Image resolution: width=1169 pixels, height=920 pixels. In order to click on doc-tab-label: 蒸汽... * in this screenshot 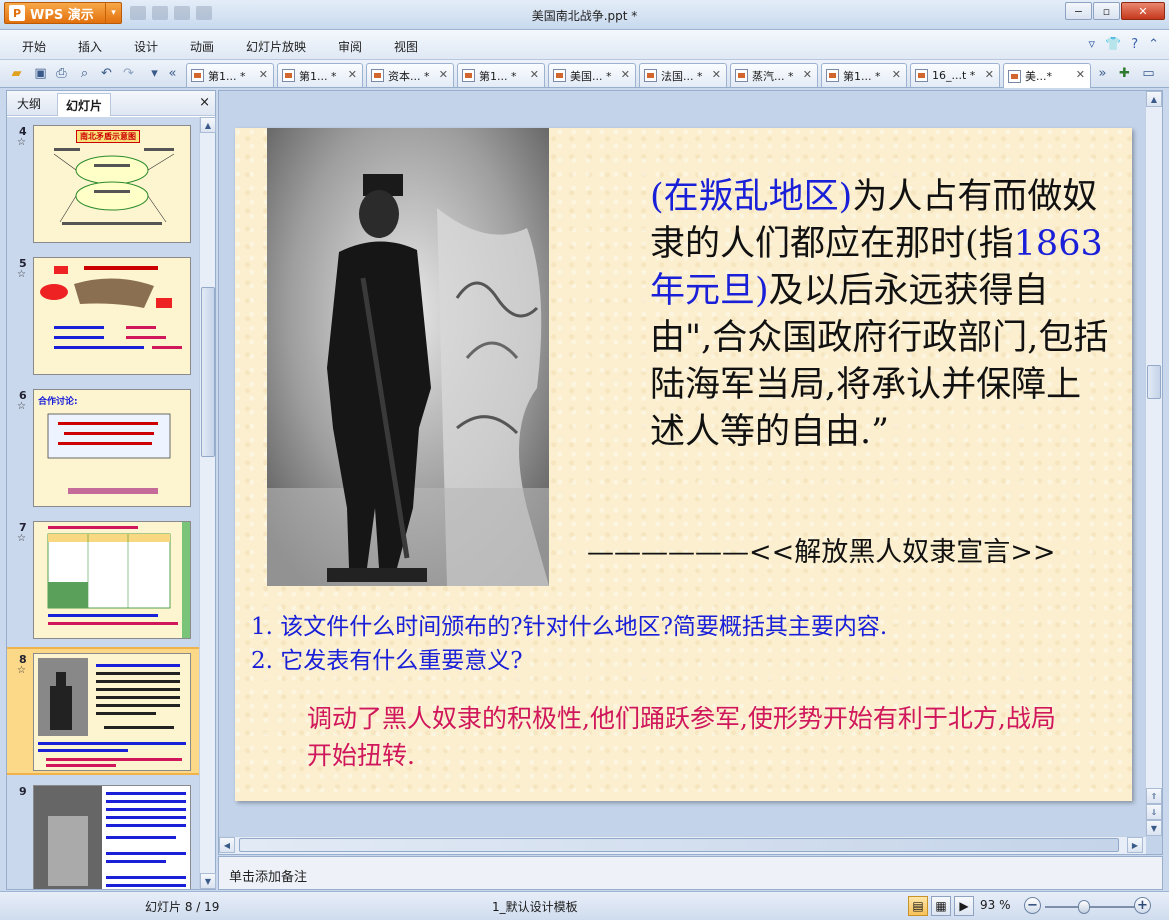, I will do `click(773, 76)`.